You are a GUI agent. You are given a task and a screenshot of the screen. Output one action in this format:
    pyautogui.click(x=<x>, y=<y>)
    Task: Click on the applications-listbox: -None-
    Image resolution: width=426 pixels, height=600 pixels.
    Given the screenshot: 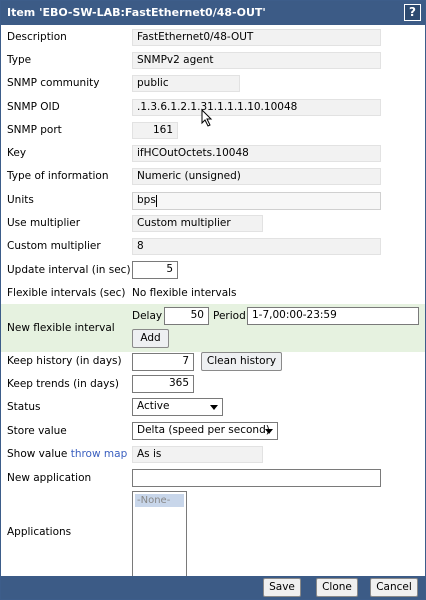 What is the action you would take?
    pyautogui.click(x=159, y=536)
    